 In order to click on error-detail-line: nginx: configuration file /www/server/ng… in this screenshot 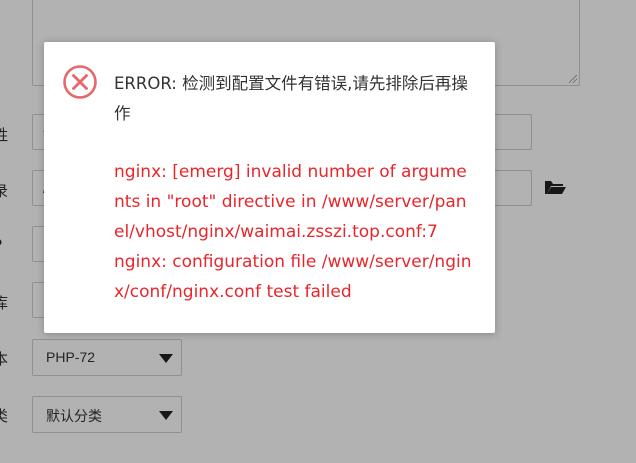, I will do `click(293, 277)`.